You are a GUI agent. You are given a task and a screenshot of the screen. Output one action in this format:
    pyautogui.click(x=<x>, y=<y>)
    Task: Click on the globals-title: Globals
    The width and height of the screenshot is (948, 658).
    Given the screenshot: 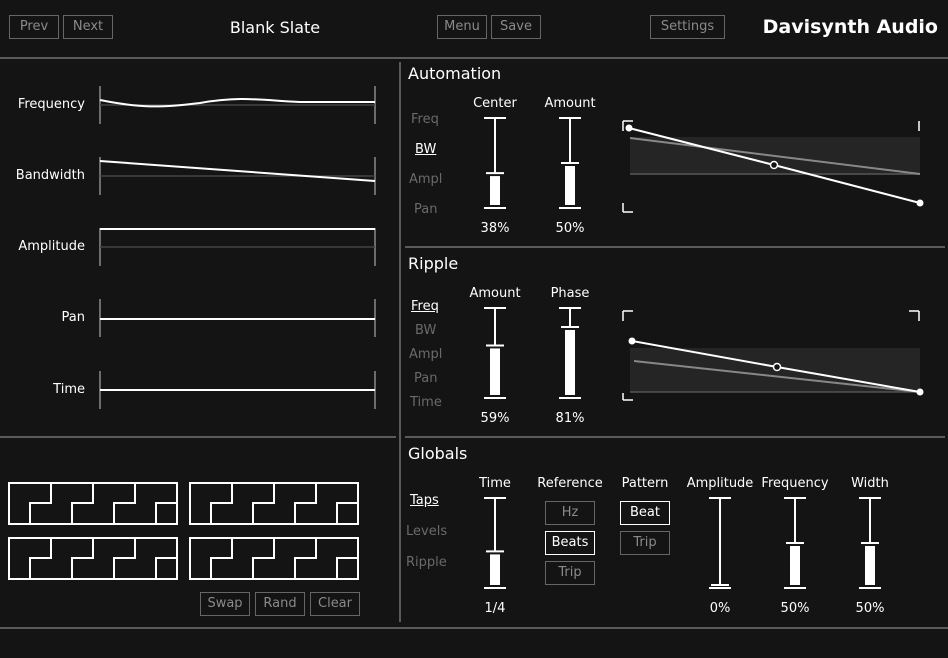 What is the action you would take?
    pyautogui.click(x=438, y=453)
    